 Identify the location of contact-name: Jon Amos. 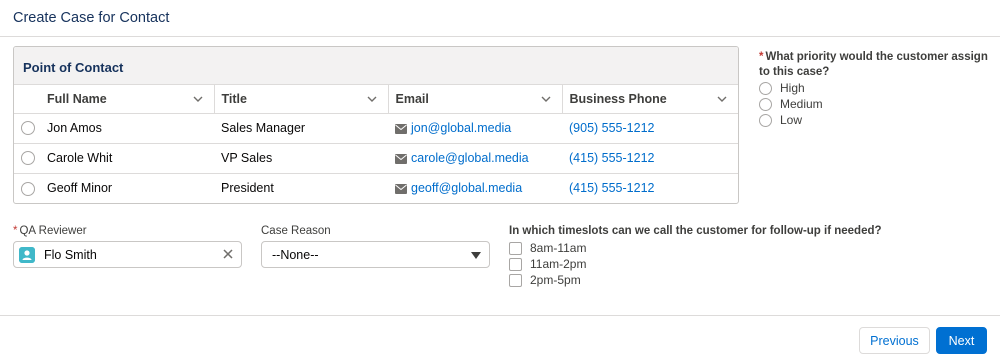
(127, 128).